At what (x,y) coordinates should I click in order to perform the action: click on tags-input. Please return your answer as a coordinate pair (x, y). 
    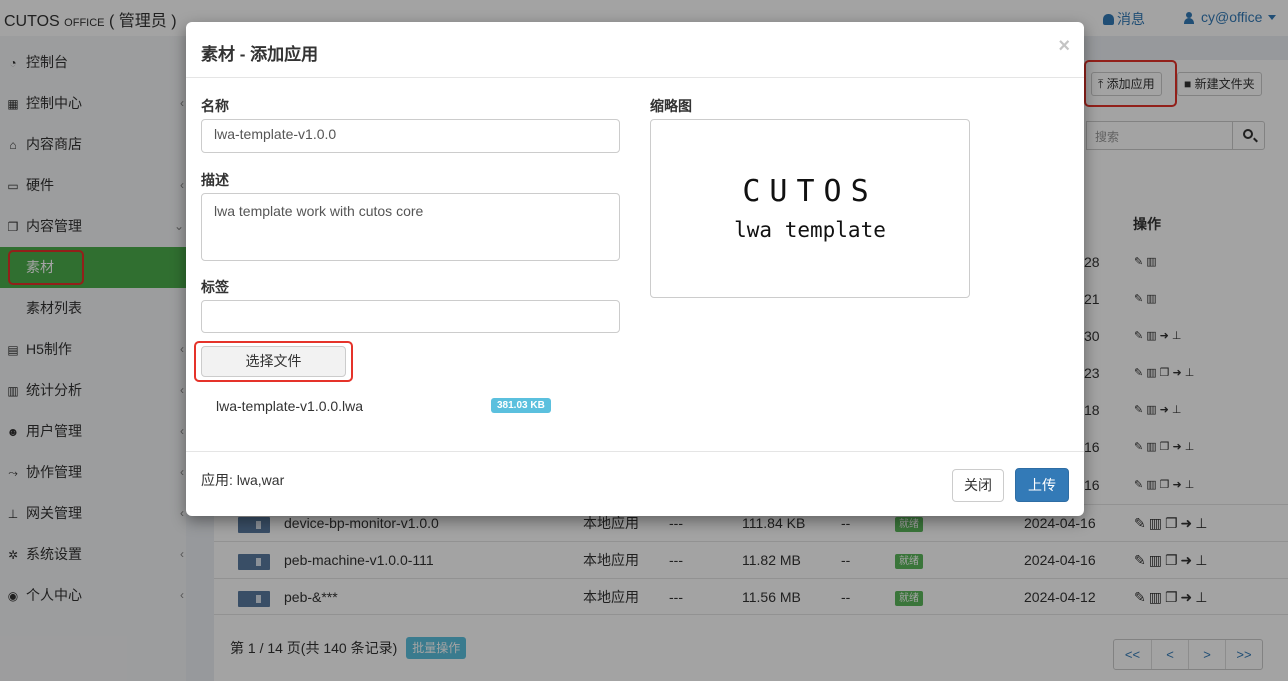
    Looking at the image, I should click on (410, 316).